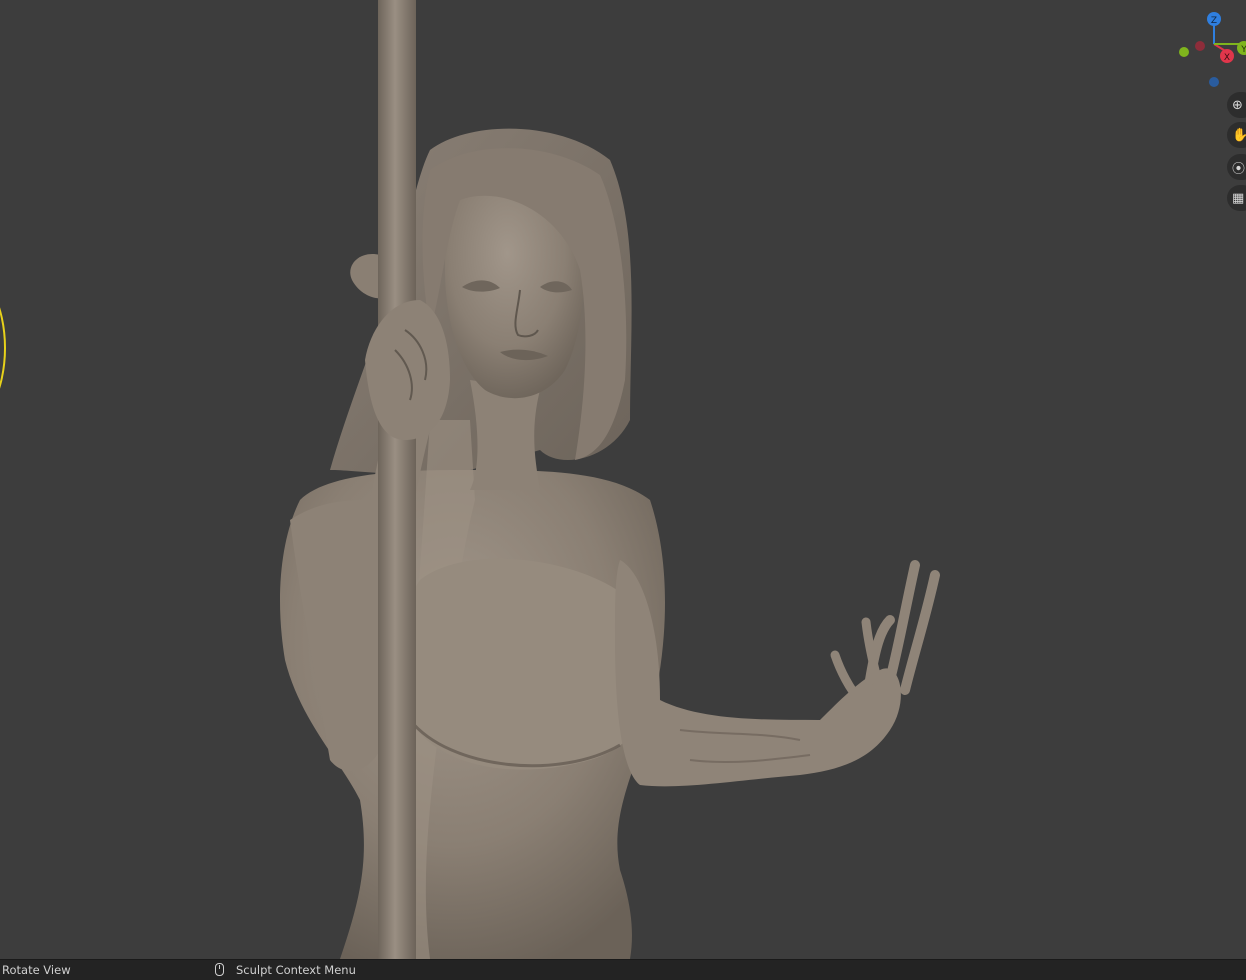 Image resolution: width=1246 pixels, height=980 pixels. I want to click on grid-glyph: ▦, so click(1238, 198).